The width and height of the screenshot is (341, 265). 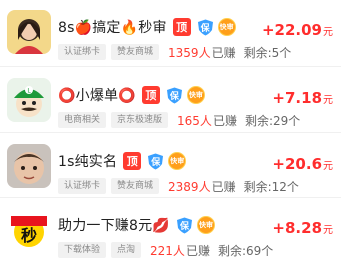 I want to click on reward-price: +20.6元, so click(x=302, y=164).